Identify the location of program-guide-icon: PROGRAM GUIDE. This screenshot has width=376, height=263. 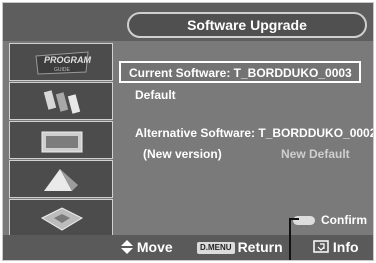
(63, 63).